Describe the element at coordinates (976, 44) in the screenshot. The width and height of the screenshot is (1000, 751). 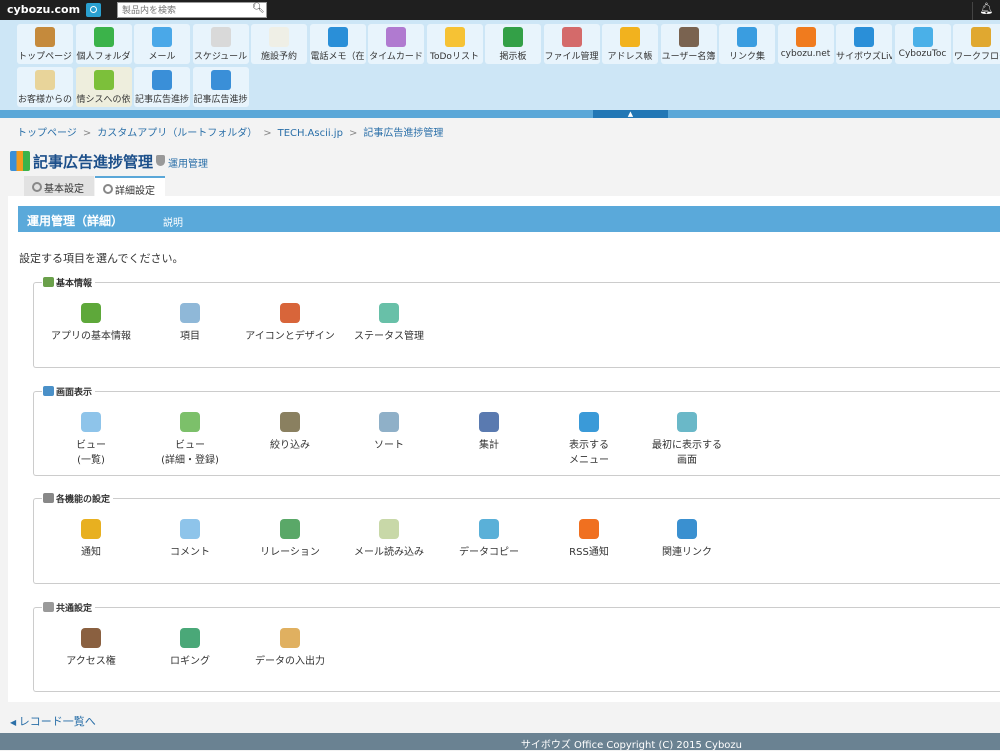
I see `app-tile: ワークフロー` at that location.